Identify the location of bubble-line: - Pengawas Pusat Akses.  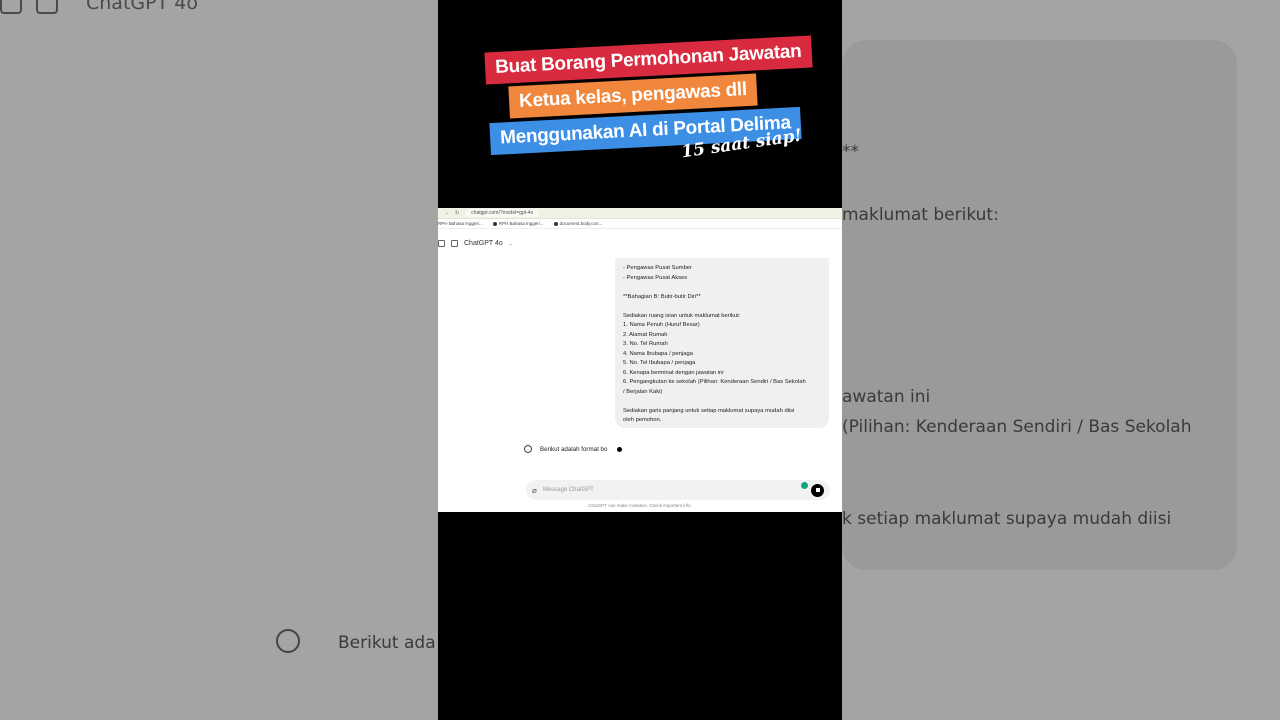
(655, 277).